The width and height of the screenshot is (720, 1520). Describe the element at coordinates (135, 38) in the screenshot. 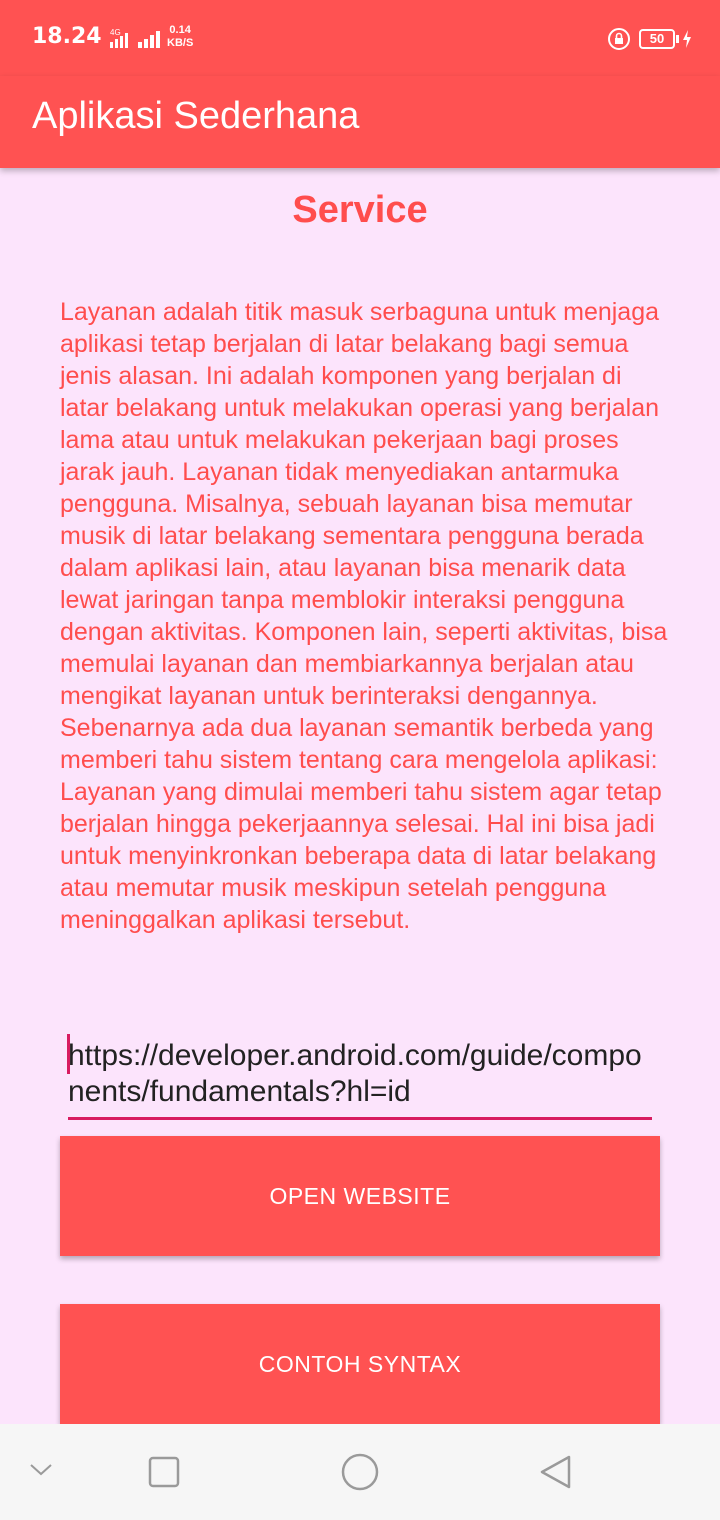

I see `signal-icon: 4G` at that location.